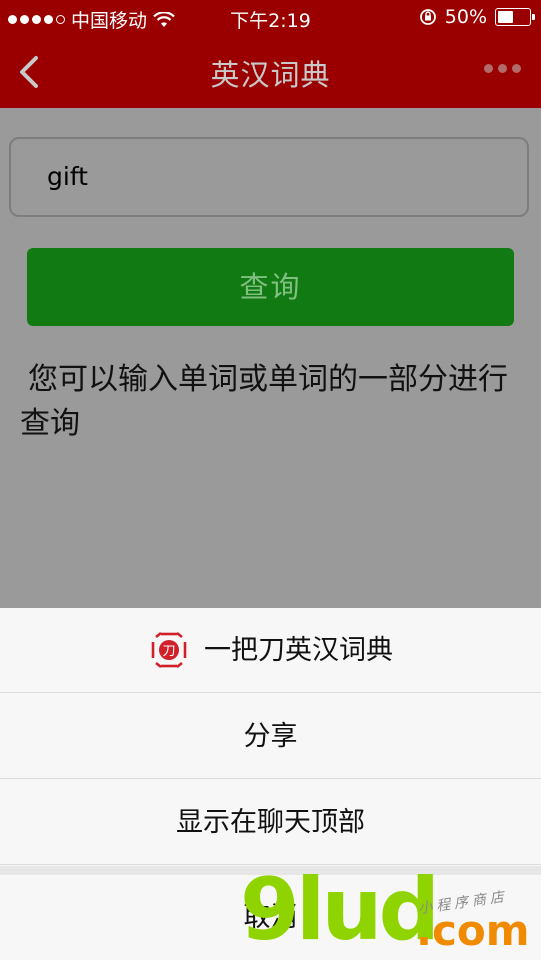 The height and width of the screenshot is (960, 541). What do you see at coordinates (270, 75) in the screenshot?
I see `page-title: 英汉词典` at bounding box center [270, 75].